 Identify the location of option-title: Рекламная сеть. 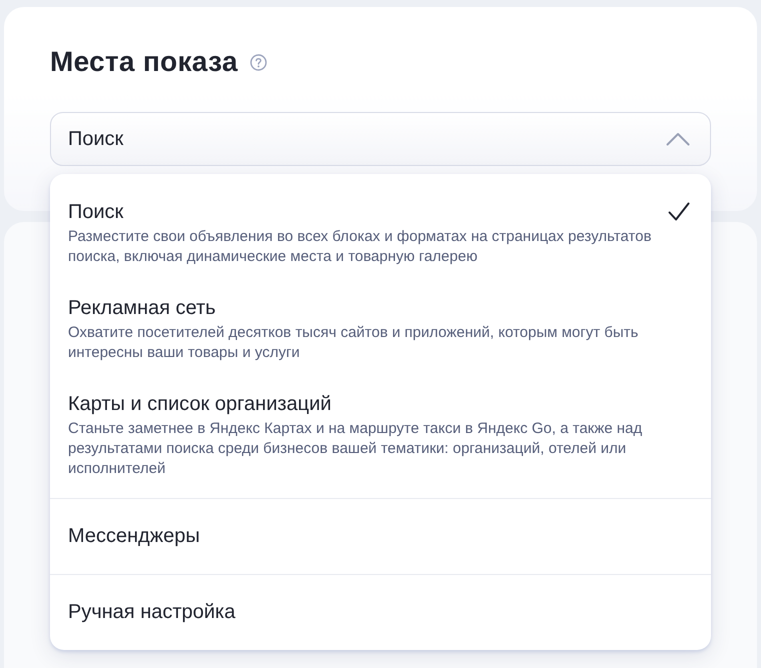
(142, 308).